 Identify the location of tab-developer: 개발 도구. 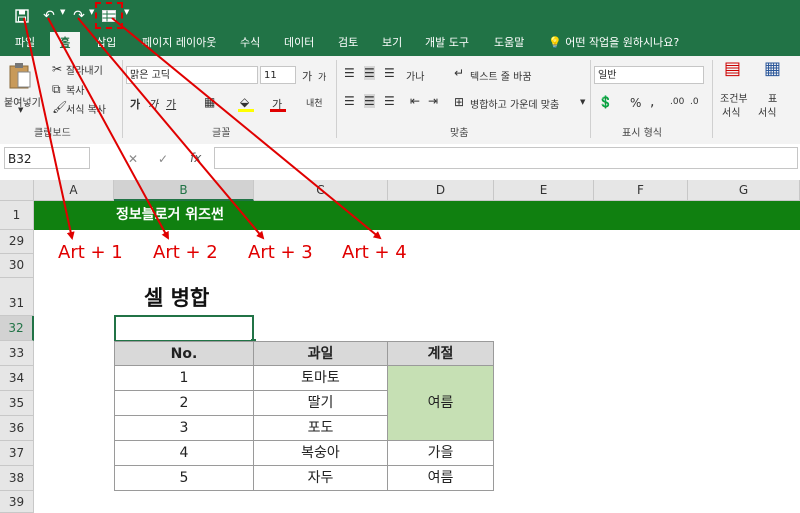
(447, 44).